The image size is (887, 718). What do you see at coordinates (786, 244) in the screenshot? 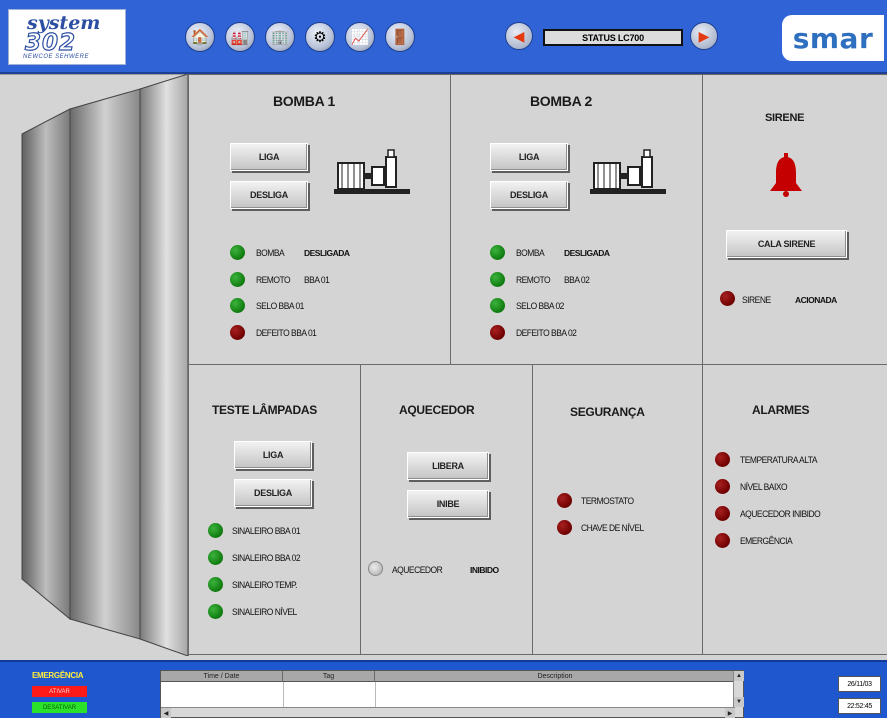
I see `cala-sirene-button: CALA SIRENE` at bounding box center [786, 244].